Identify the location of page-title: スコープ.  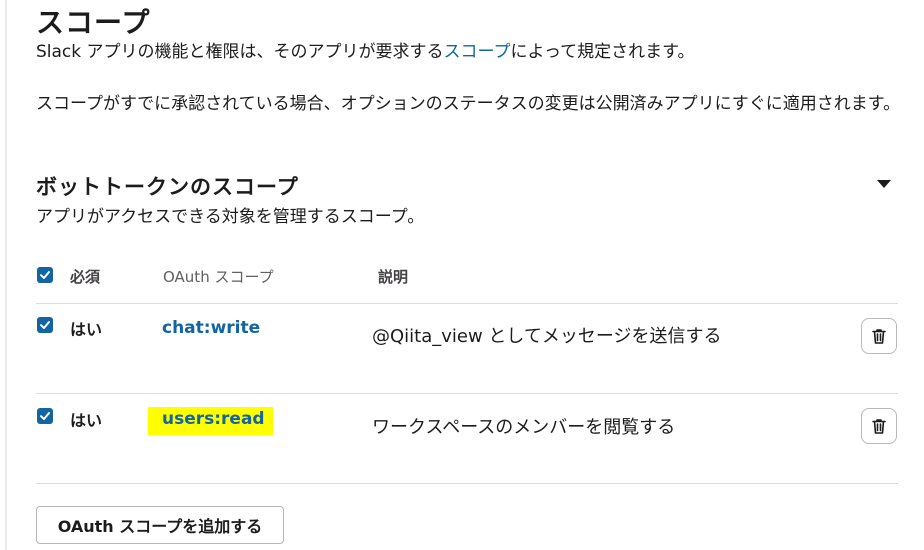
(93, 22).